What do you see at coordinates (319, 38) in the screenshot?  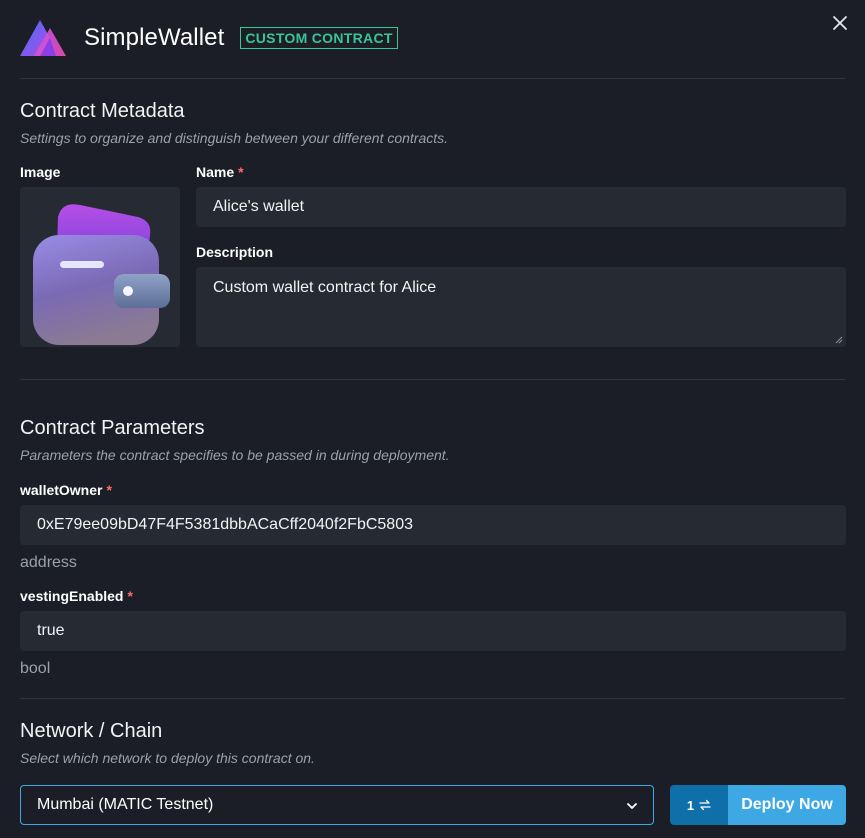 I see `custom-contract-badge: CUSTOM CONTRACT` at bounding box center [319, 38].